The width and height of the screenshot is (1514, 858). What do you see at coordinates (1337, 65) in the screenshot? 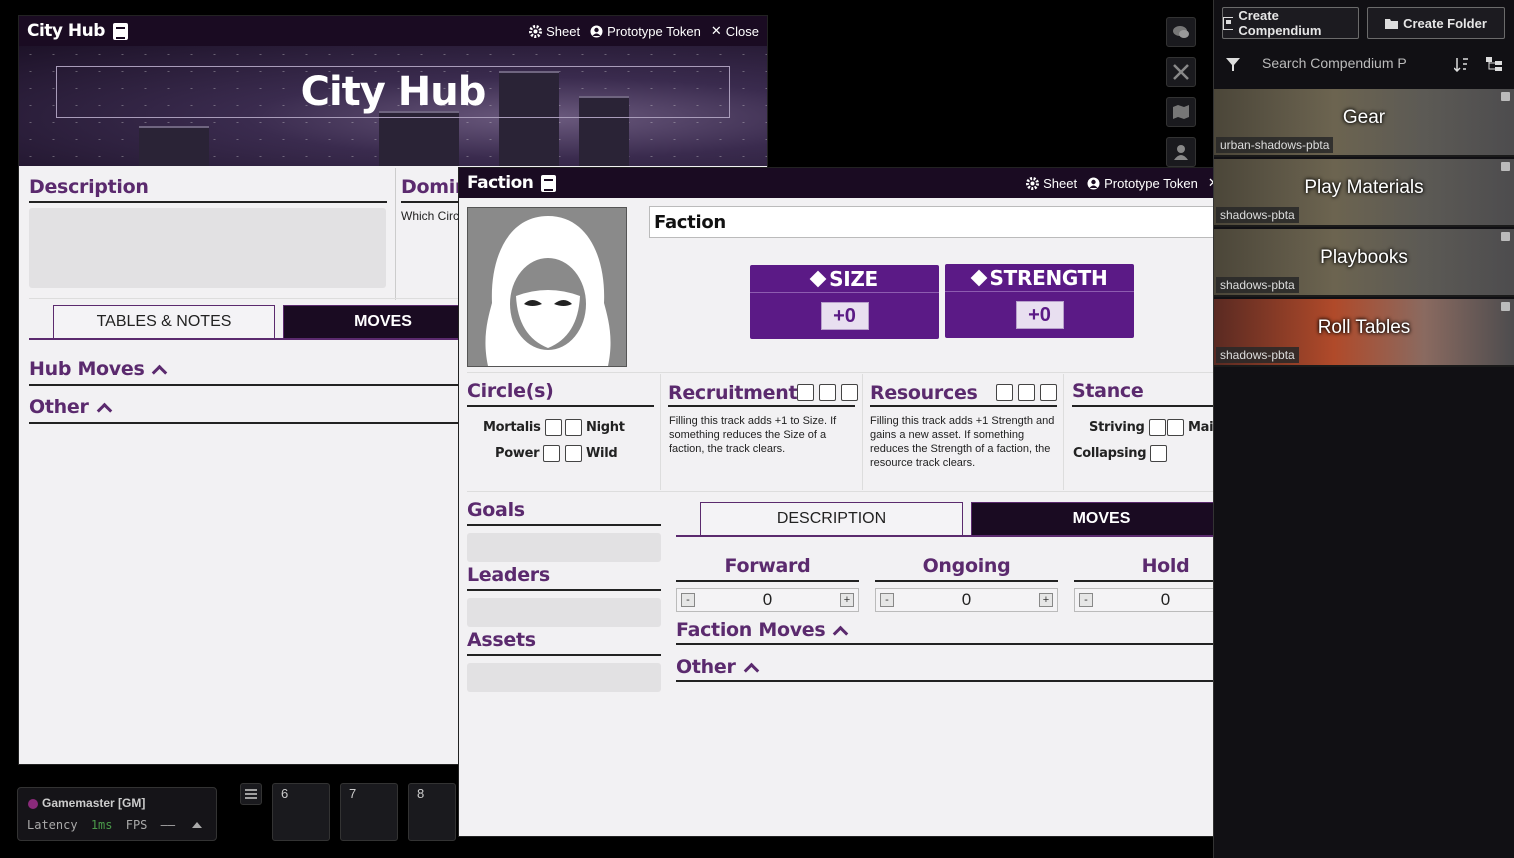
I see `search-compendium-input: Search Compendium P` at bounding box center [1337, 65].